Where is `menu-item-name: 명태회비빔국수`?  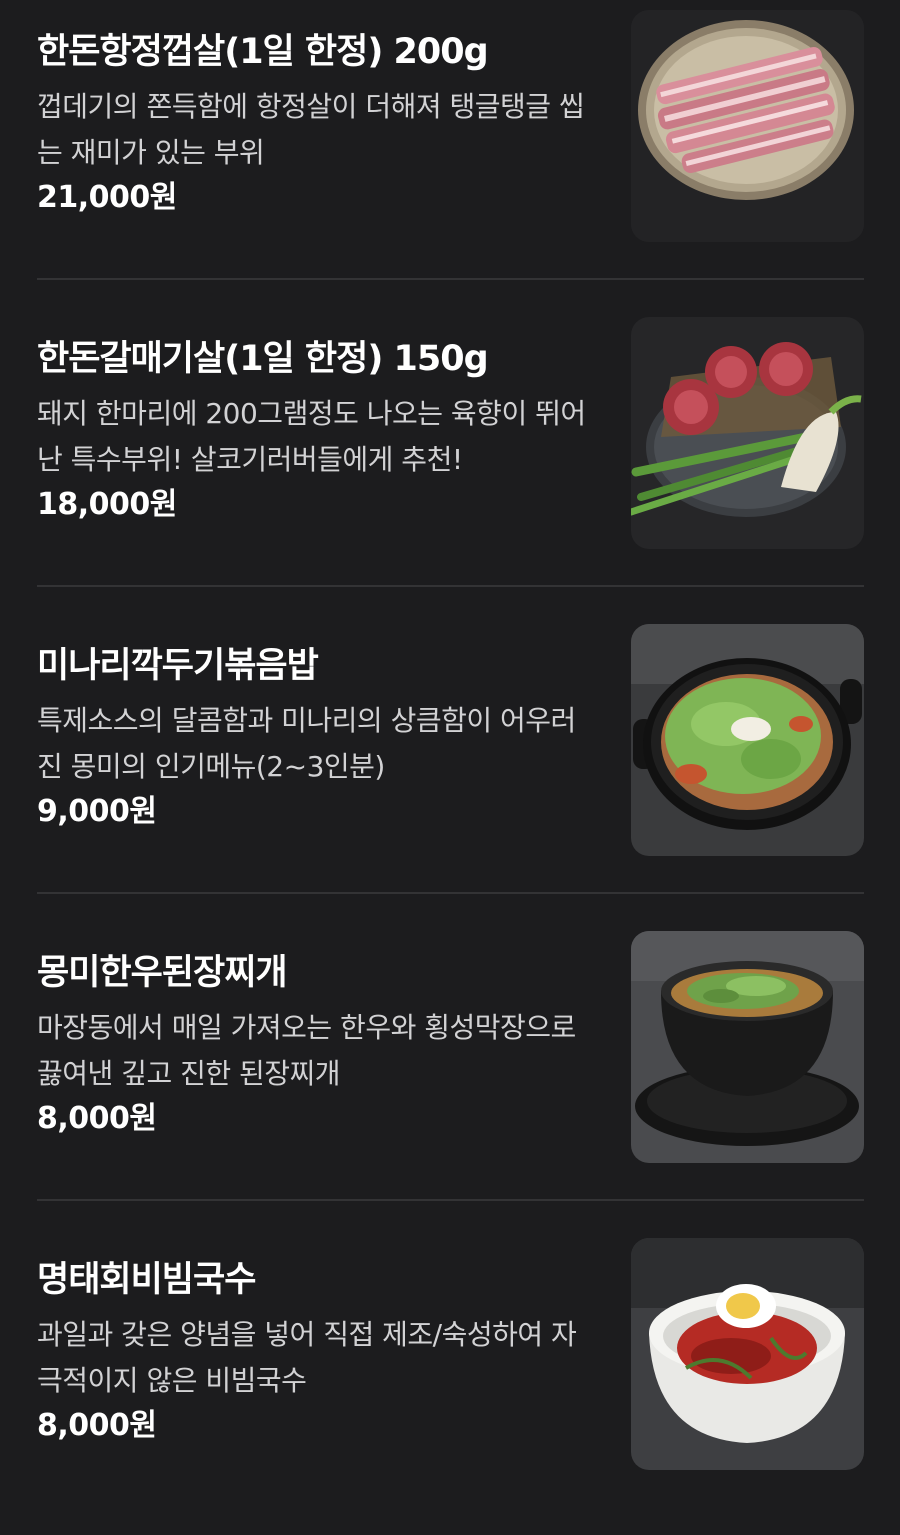
menu-item-name: 명태회비빔국수 is located at coordinates (146, 1280).